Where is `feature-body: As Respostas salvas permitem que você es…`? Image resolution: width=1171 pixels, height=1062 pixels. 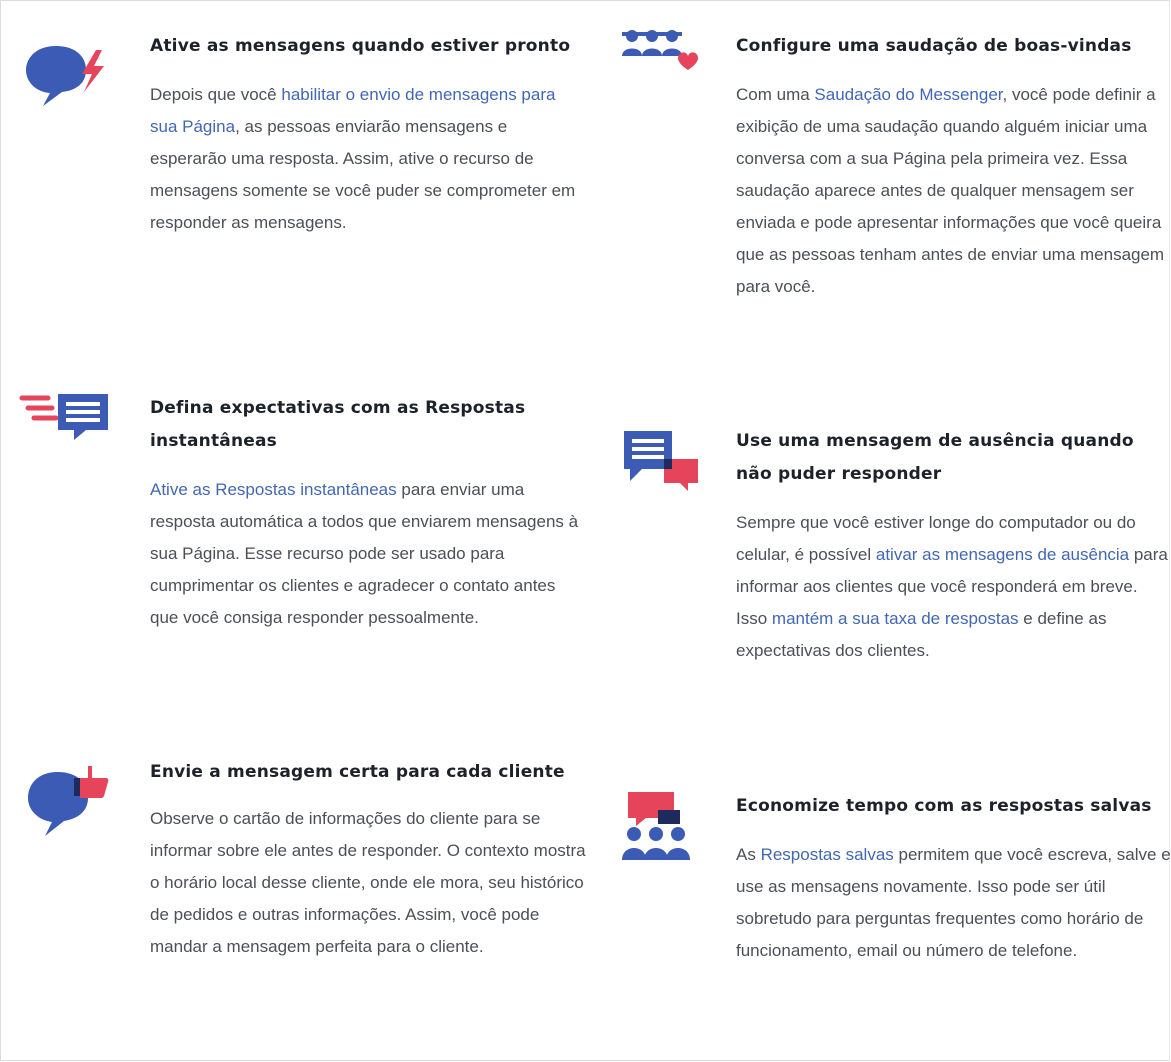
feature-body: As Respostas salvas permitem que você es… is located at coordinates (953, 903).